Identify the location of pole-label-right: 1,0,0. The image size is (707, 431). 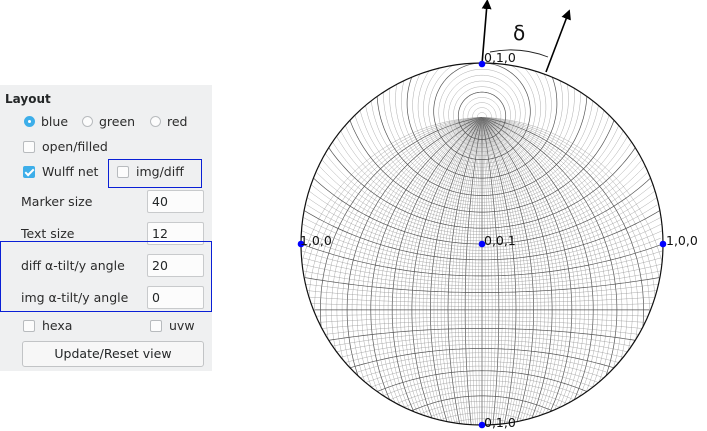
(682, 240).